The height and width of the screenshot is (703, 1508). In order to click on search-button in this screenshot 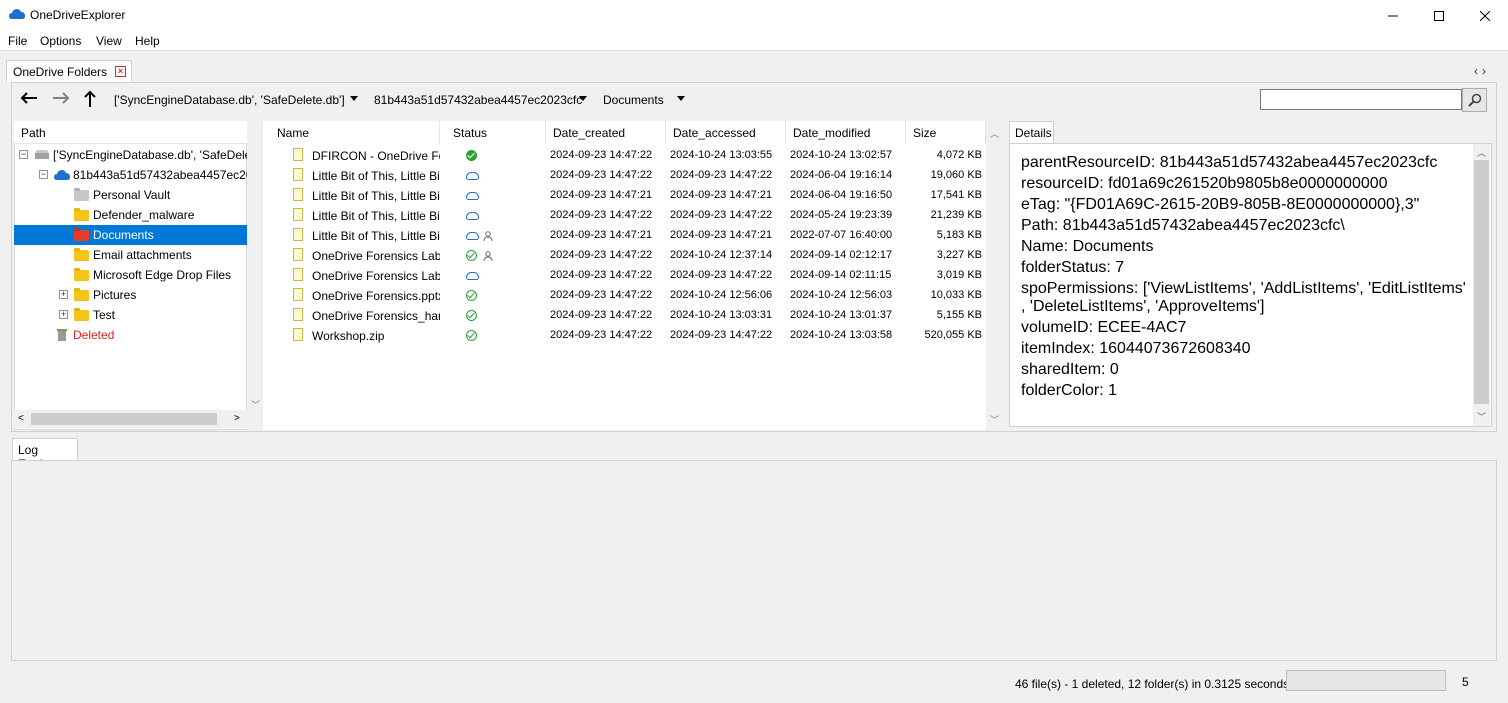, I will do `click(1474, 100)`.